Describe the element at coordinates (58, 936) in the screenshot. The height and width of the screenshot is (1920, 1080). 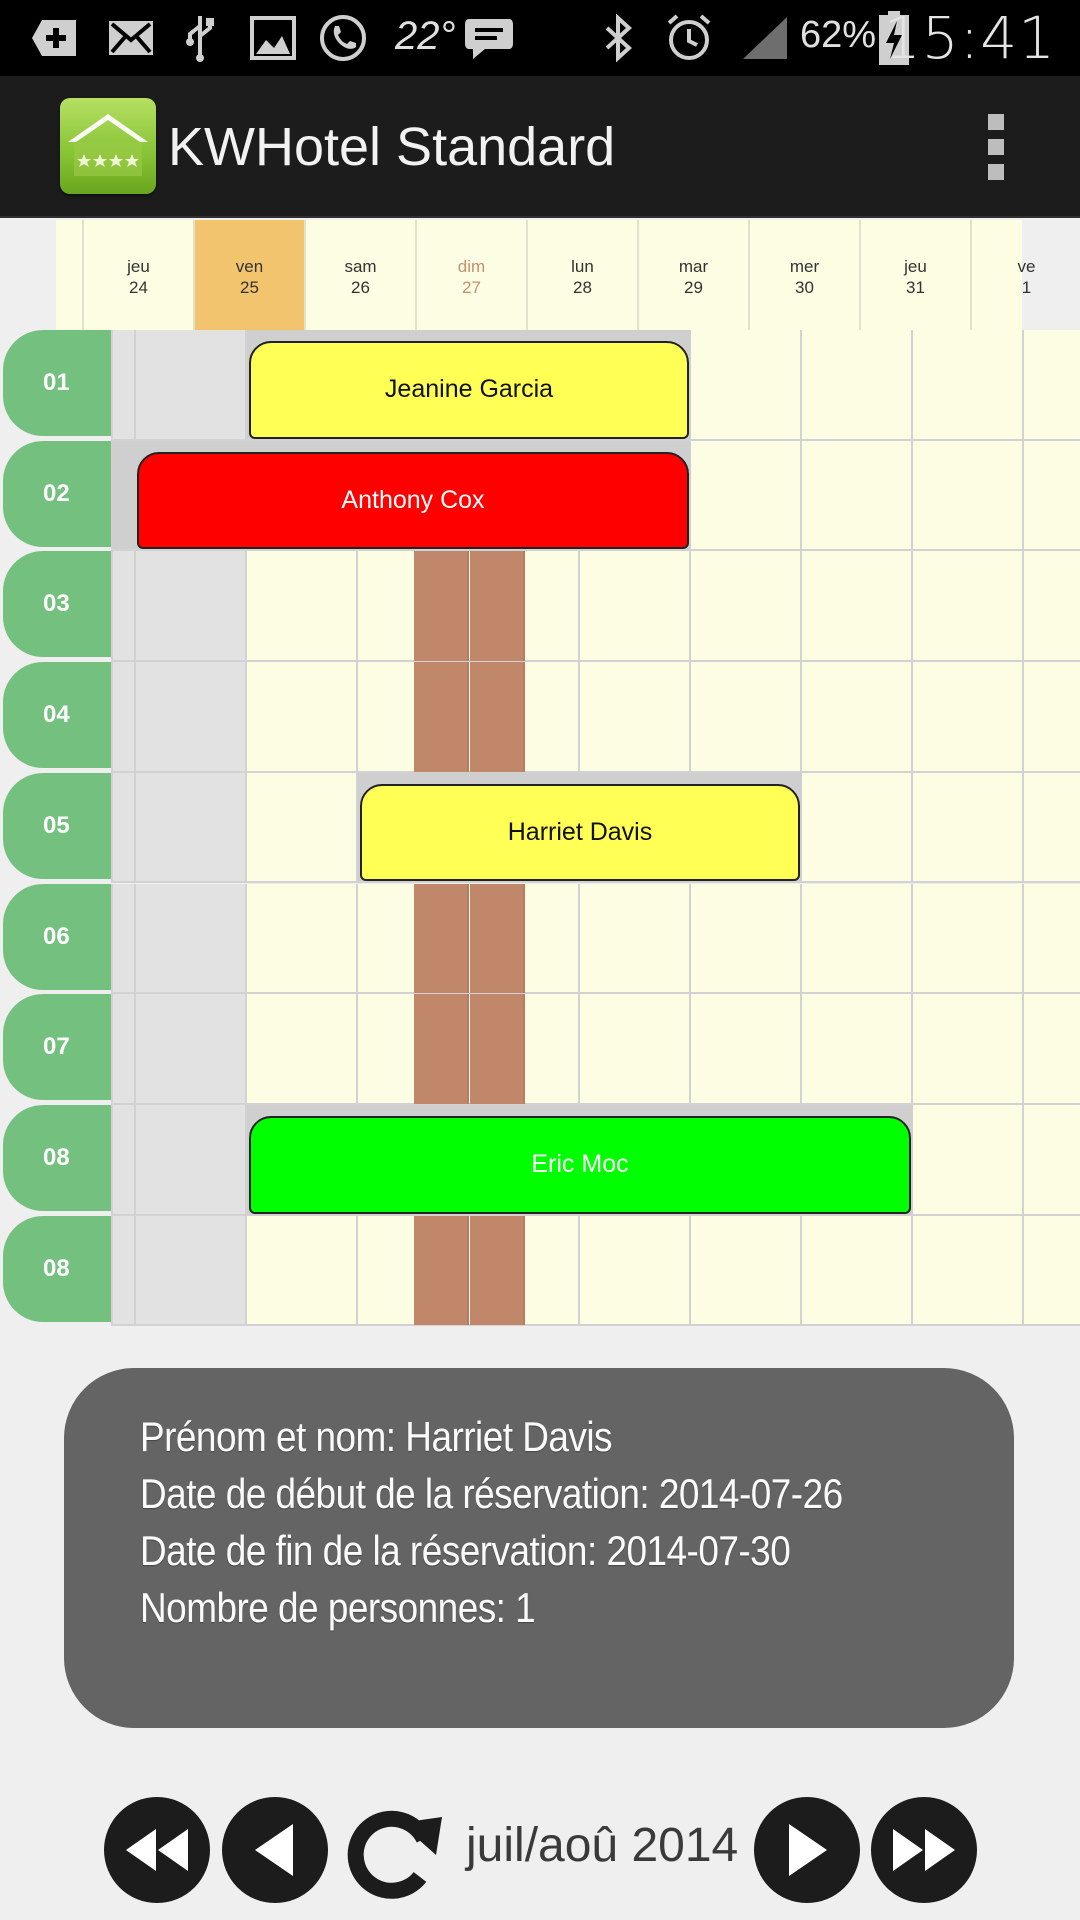
I see `room-tab-06: 06` at that location.